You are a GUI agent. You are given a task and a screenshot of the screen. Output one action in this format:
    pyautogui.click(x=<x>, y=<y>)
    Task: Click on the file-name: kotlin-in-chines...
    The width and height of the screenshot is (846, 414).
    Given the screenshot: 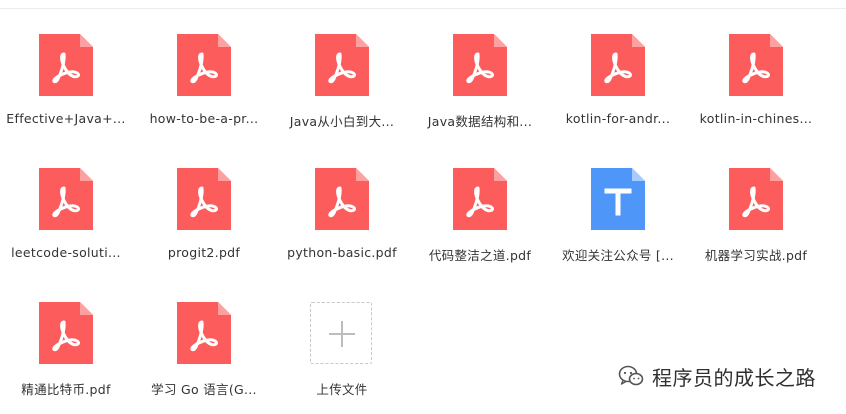 What is the action you would take?
    pyautogui.click(x=756, y=118)
    